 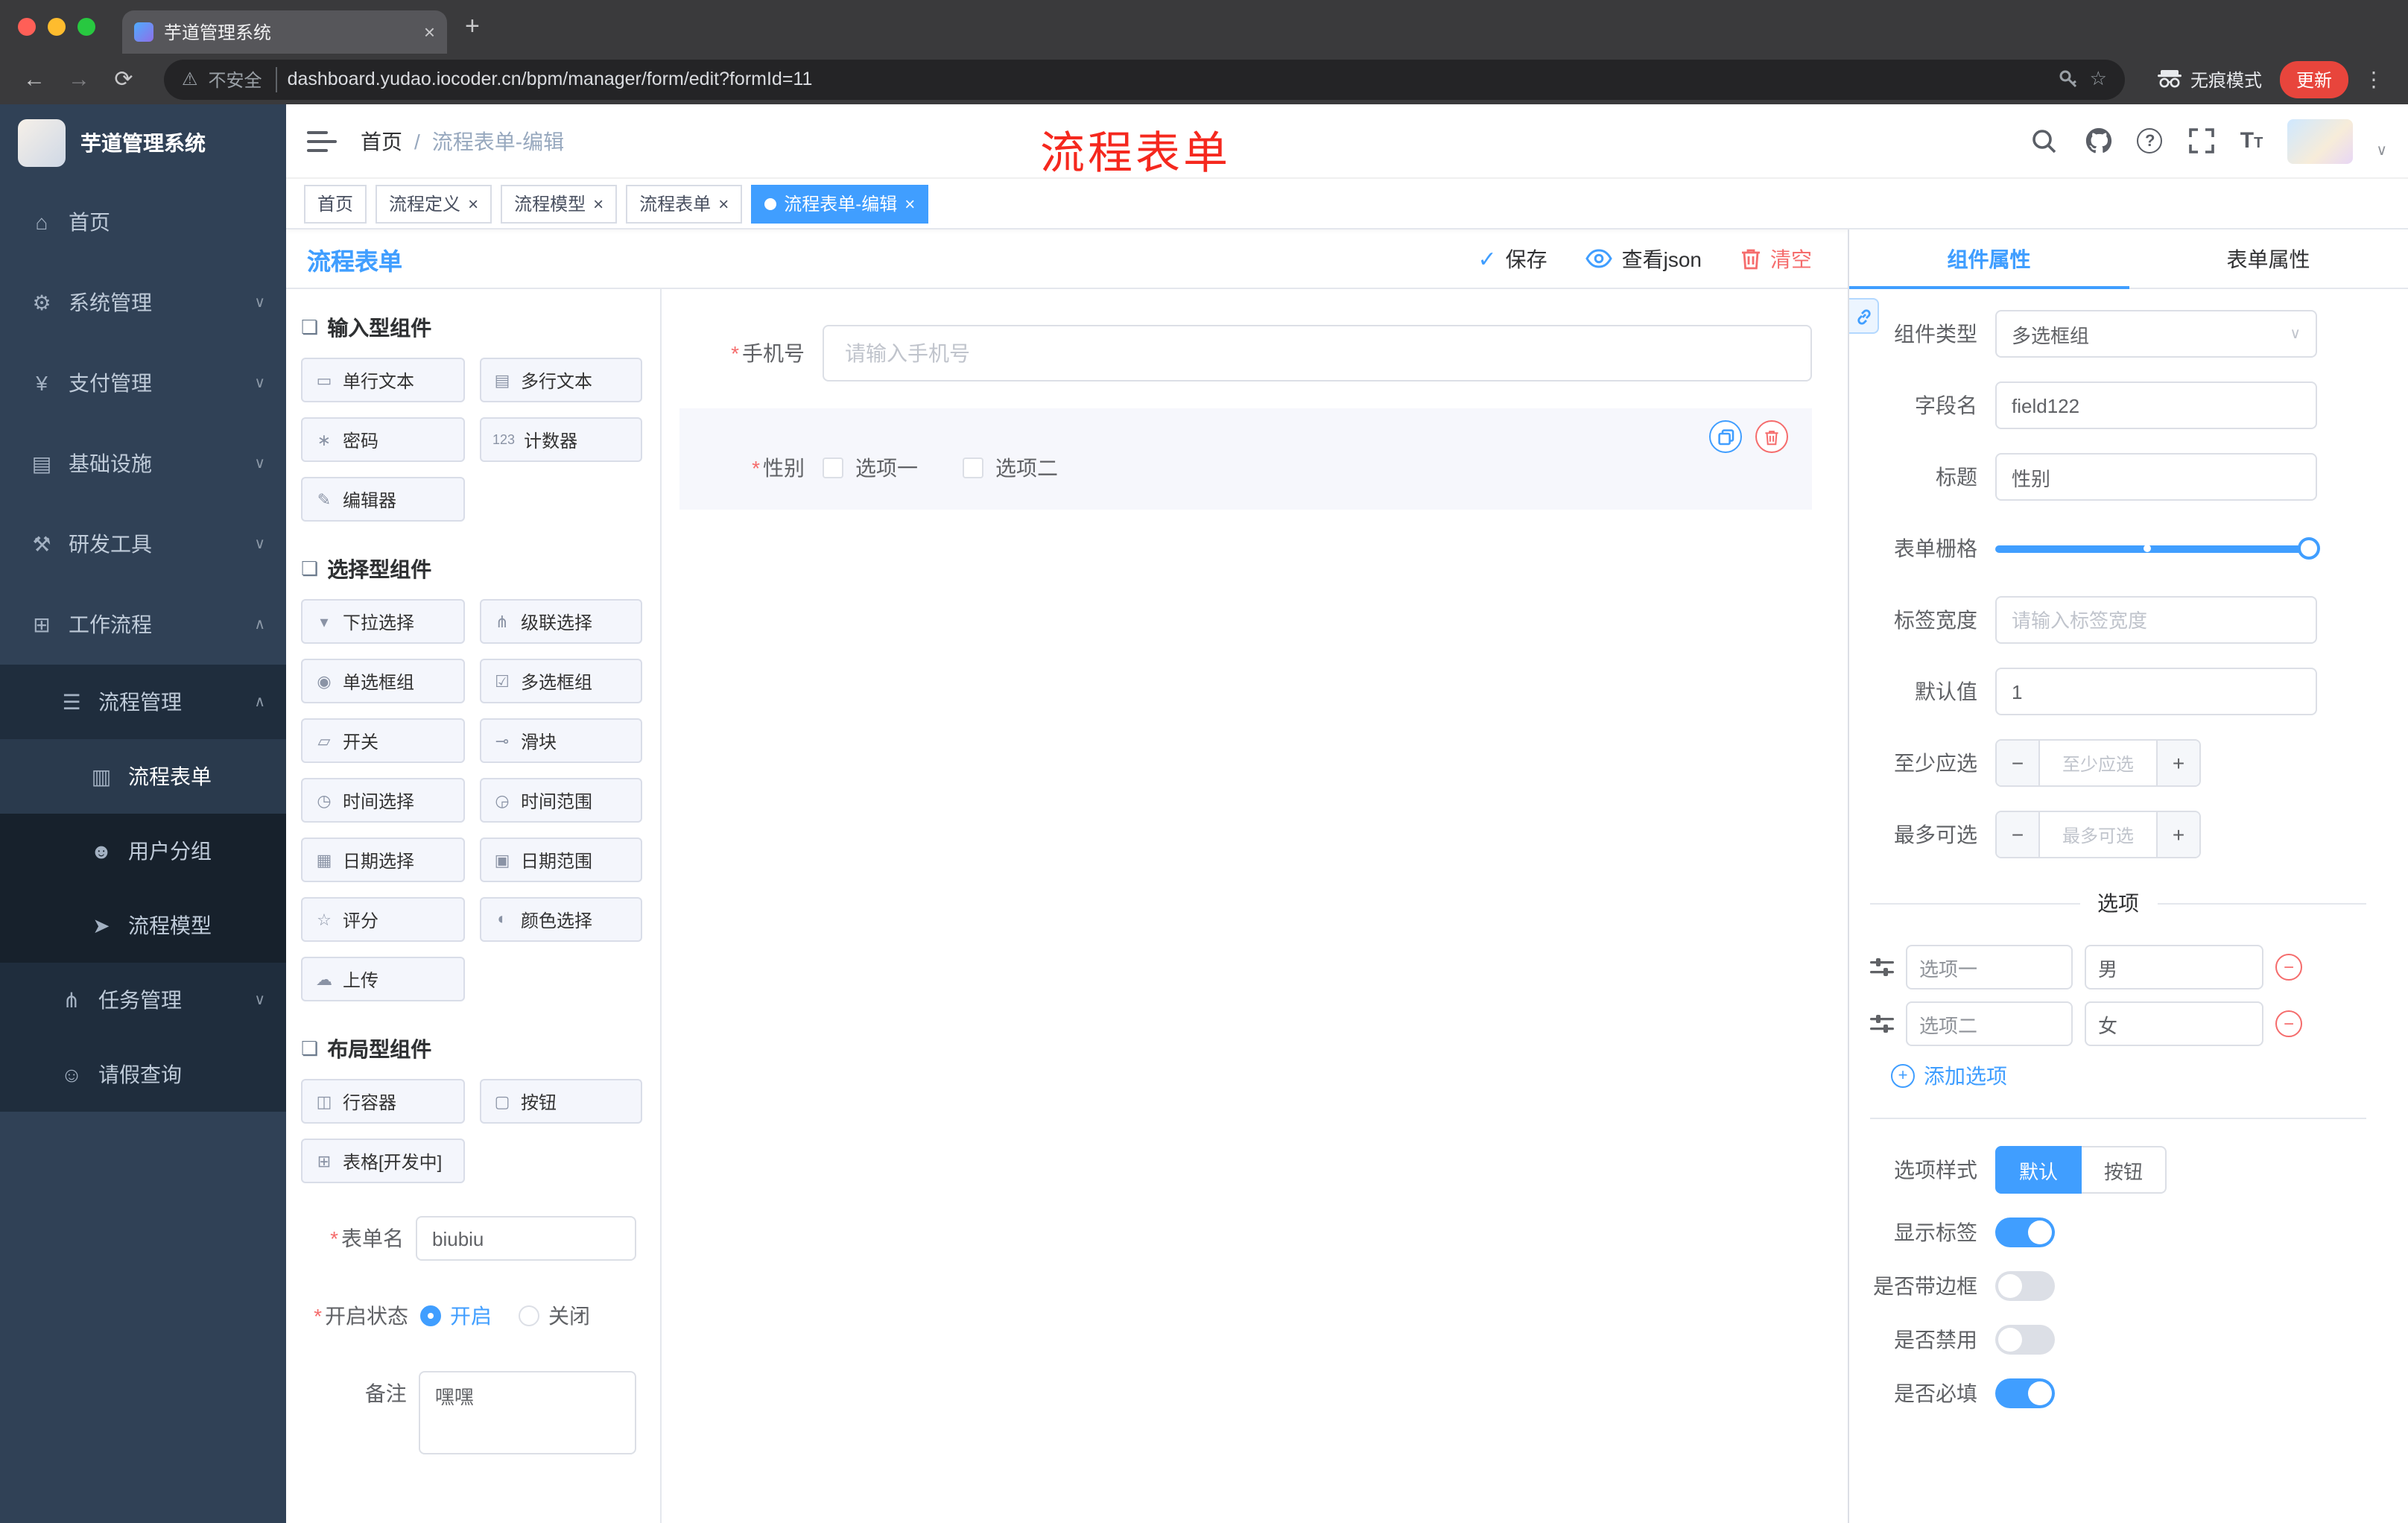 What do you see at coordinates (560, 621) in the screenshot?
I see `palette-item-cascader: ⋔ 级联选择` at bounding box center [560, 621].